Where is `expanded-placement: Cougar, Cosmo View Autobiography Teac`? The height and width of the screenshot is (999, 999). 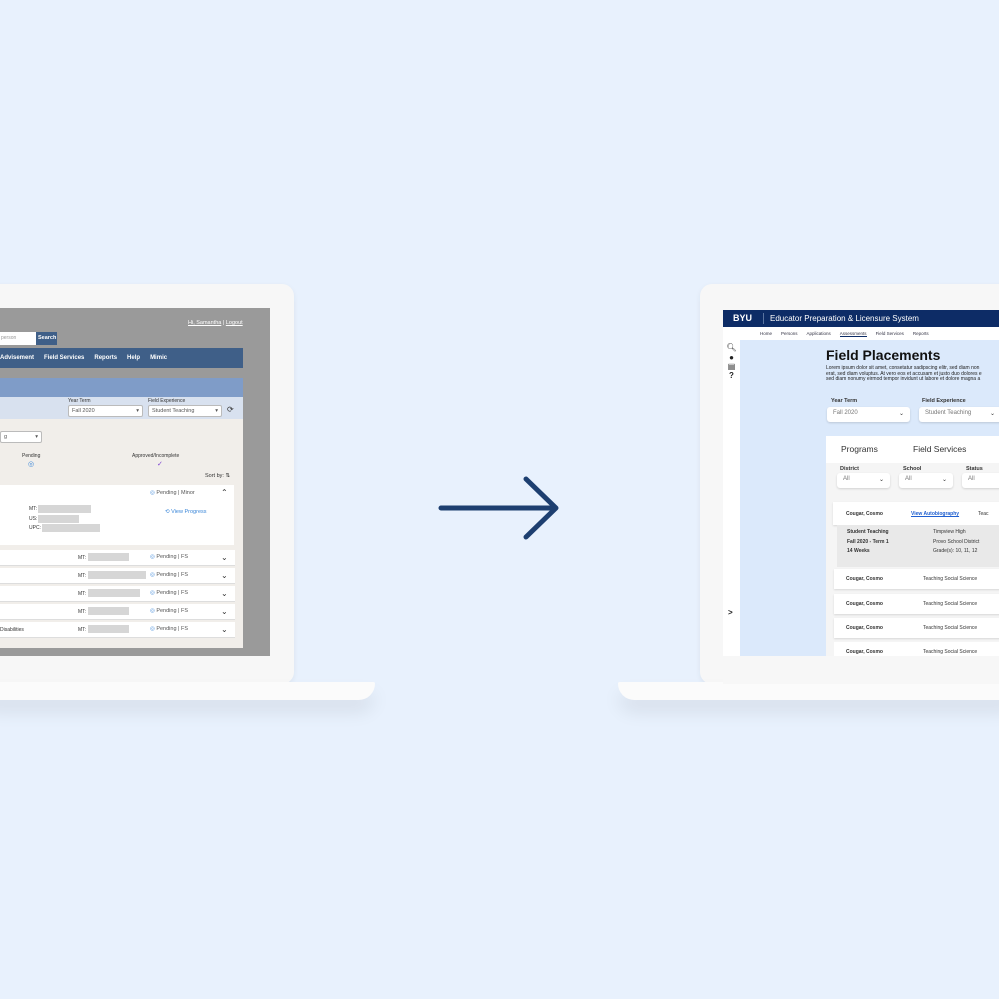 expanded-placement: Cougar, Cosmo View Autobiography Teac is located at coordinates (916, 513).